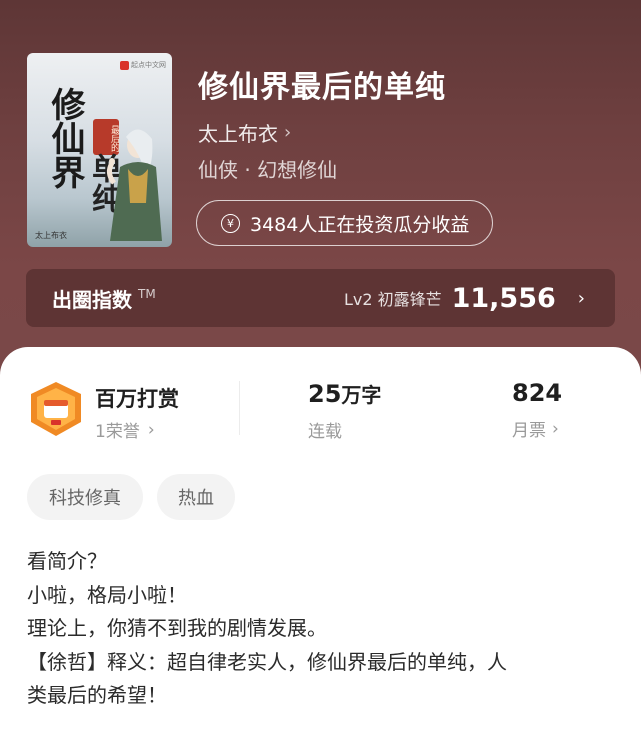 The width and height of the screenshot is (641, 732). What do you see at coordinates (537, 393) in the screenshot?
I see `monthly-ticket-count: 824` at bounding box center [537, 393].